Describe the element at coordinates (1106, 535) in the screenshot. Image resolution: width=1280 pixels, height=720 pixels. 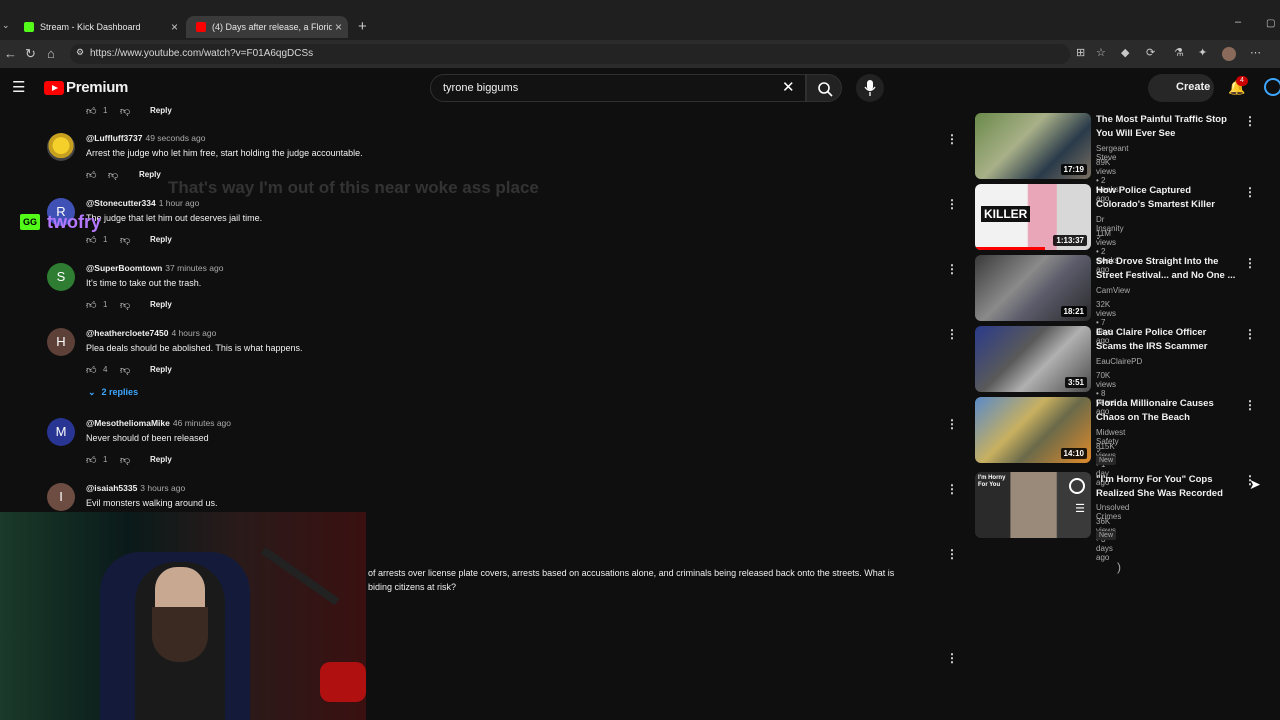
I see `new-badge: New` at that location.